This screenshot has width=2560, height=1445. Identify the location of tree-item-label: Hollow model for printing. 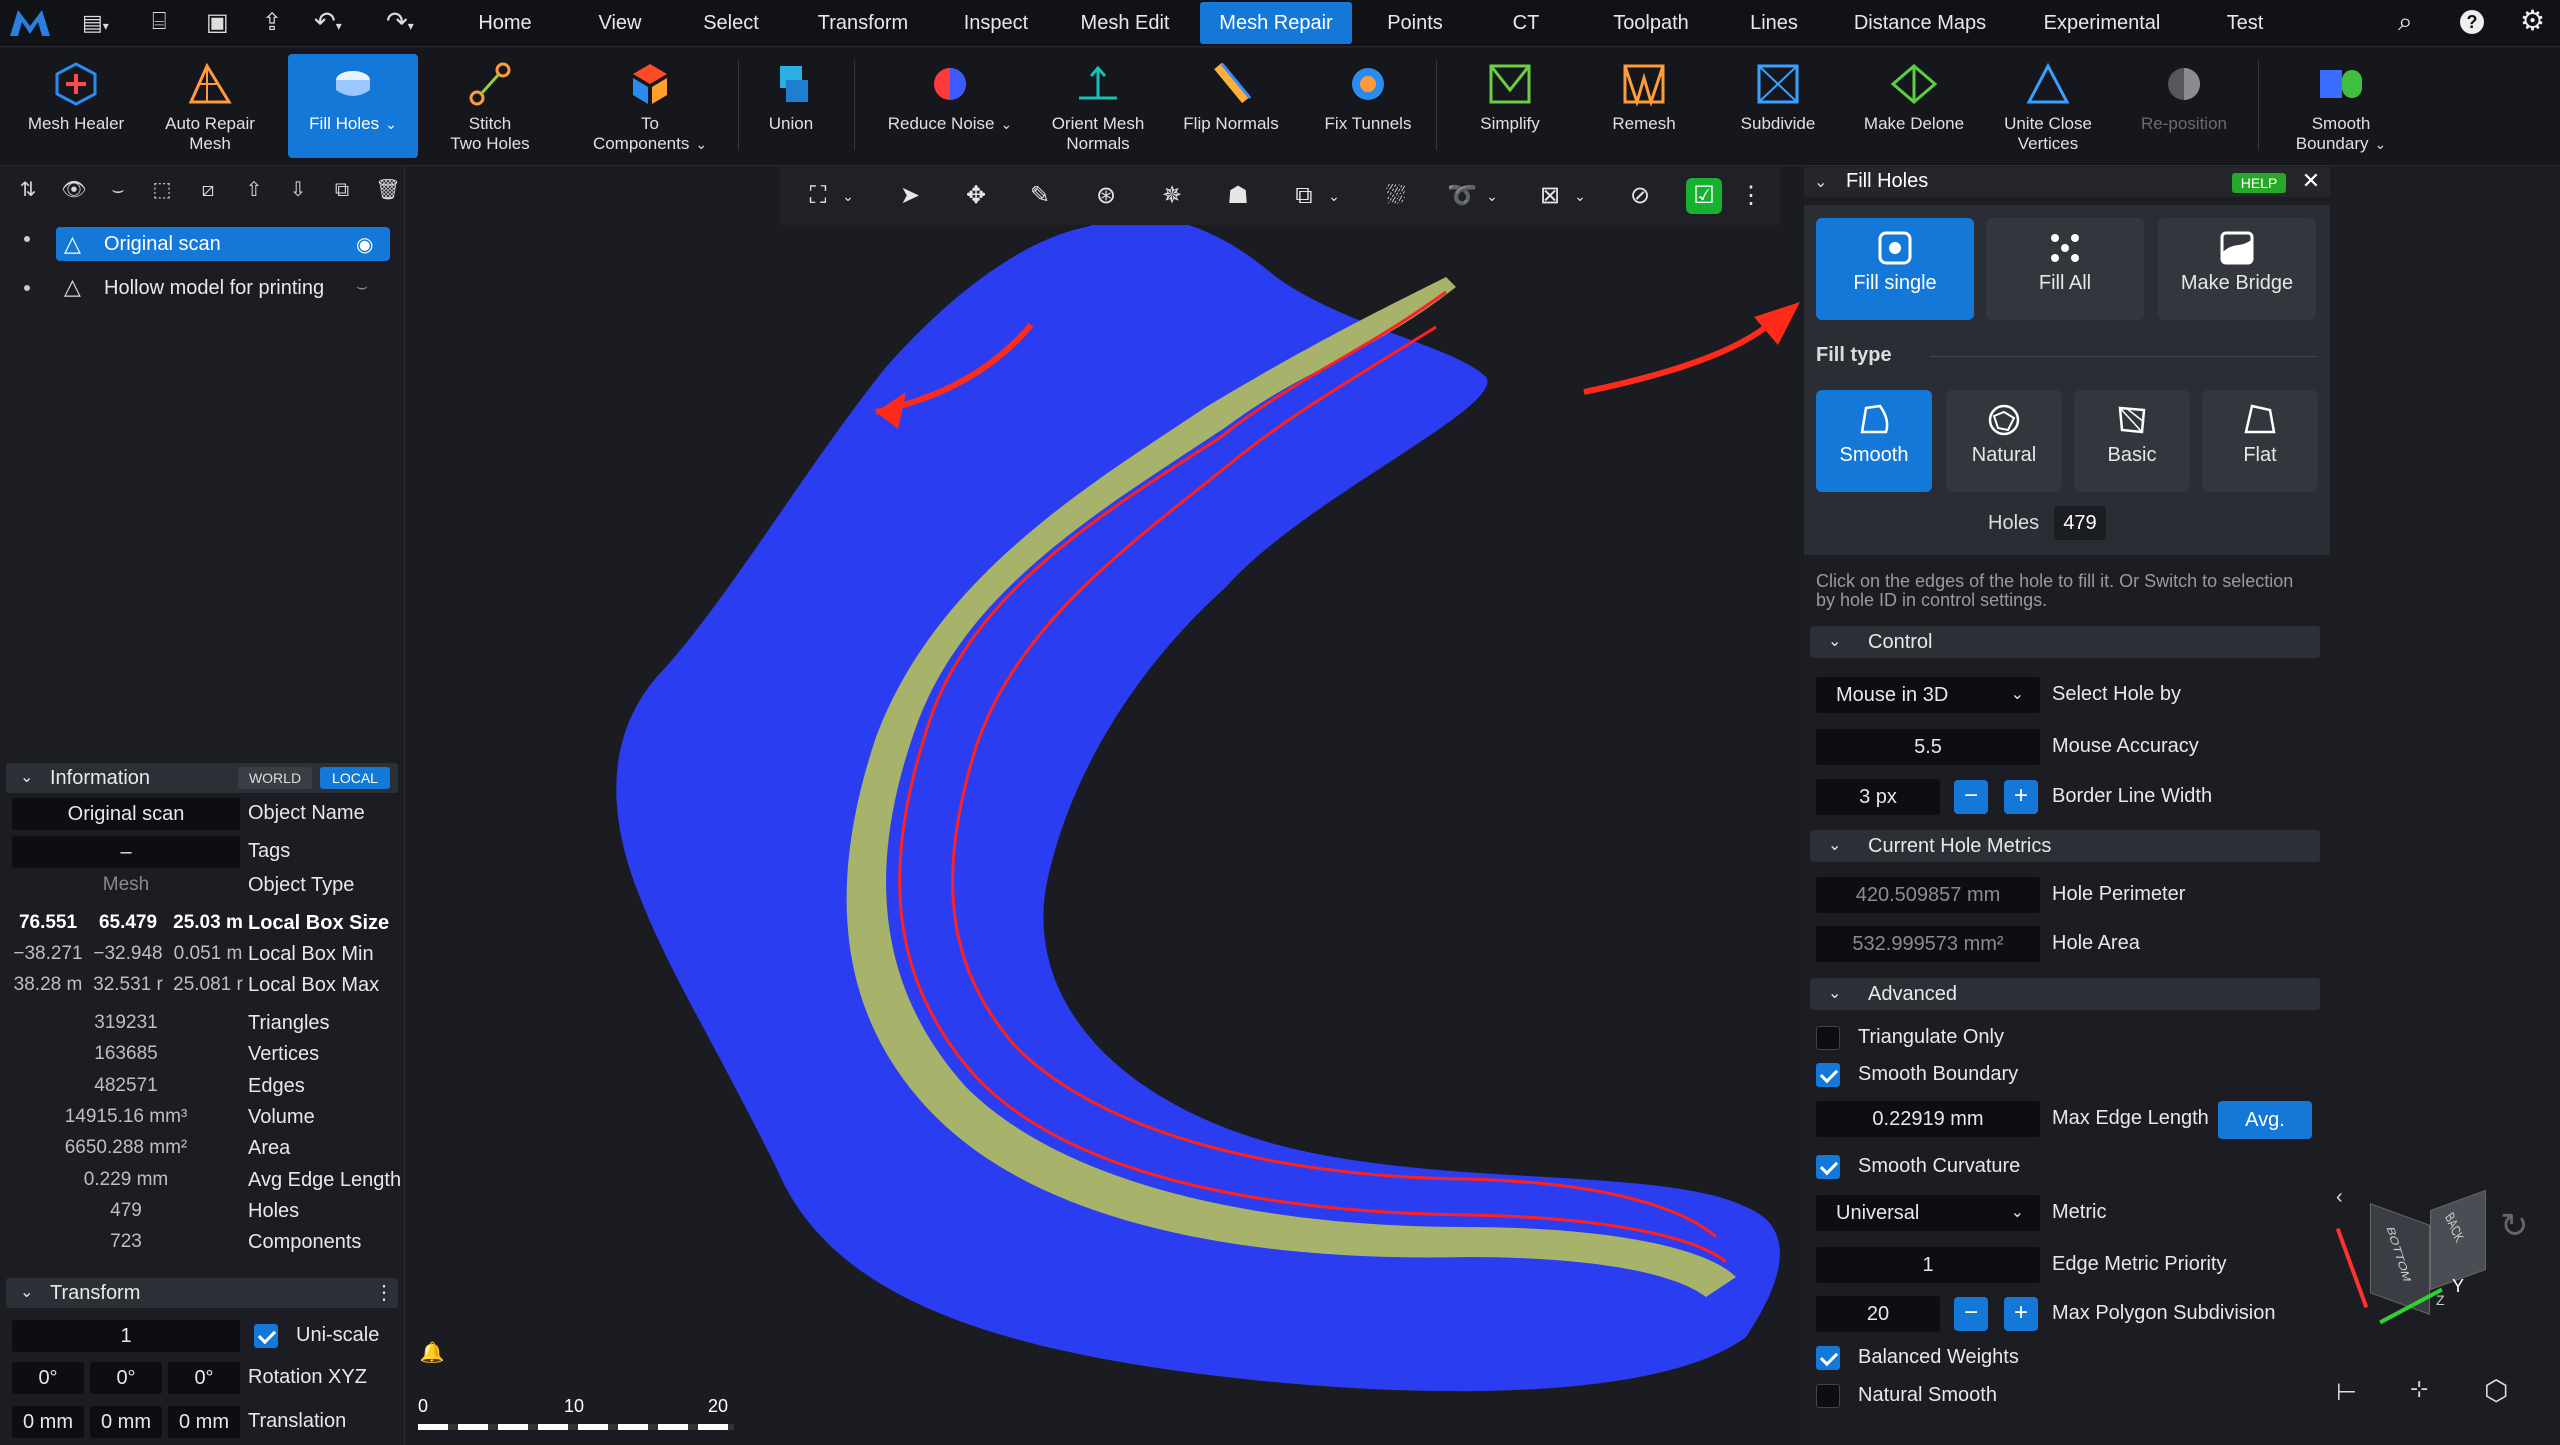
(214, 288).